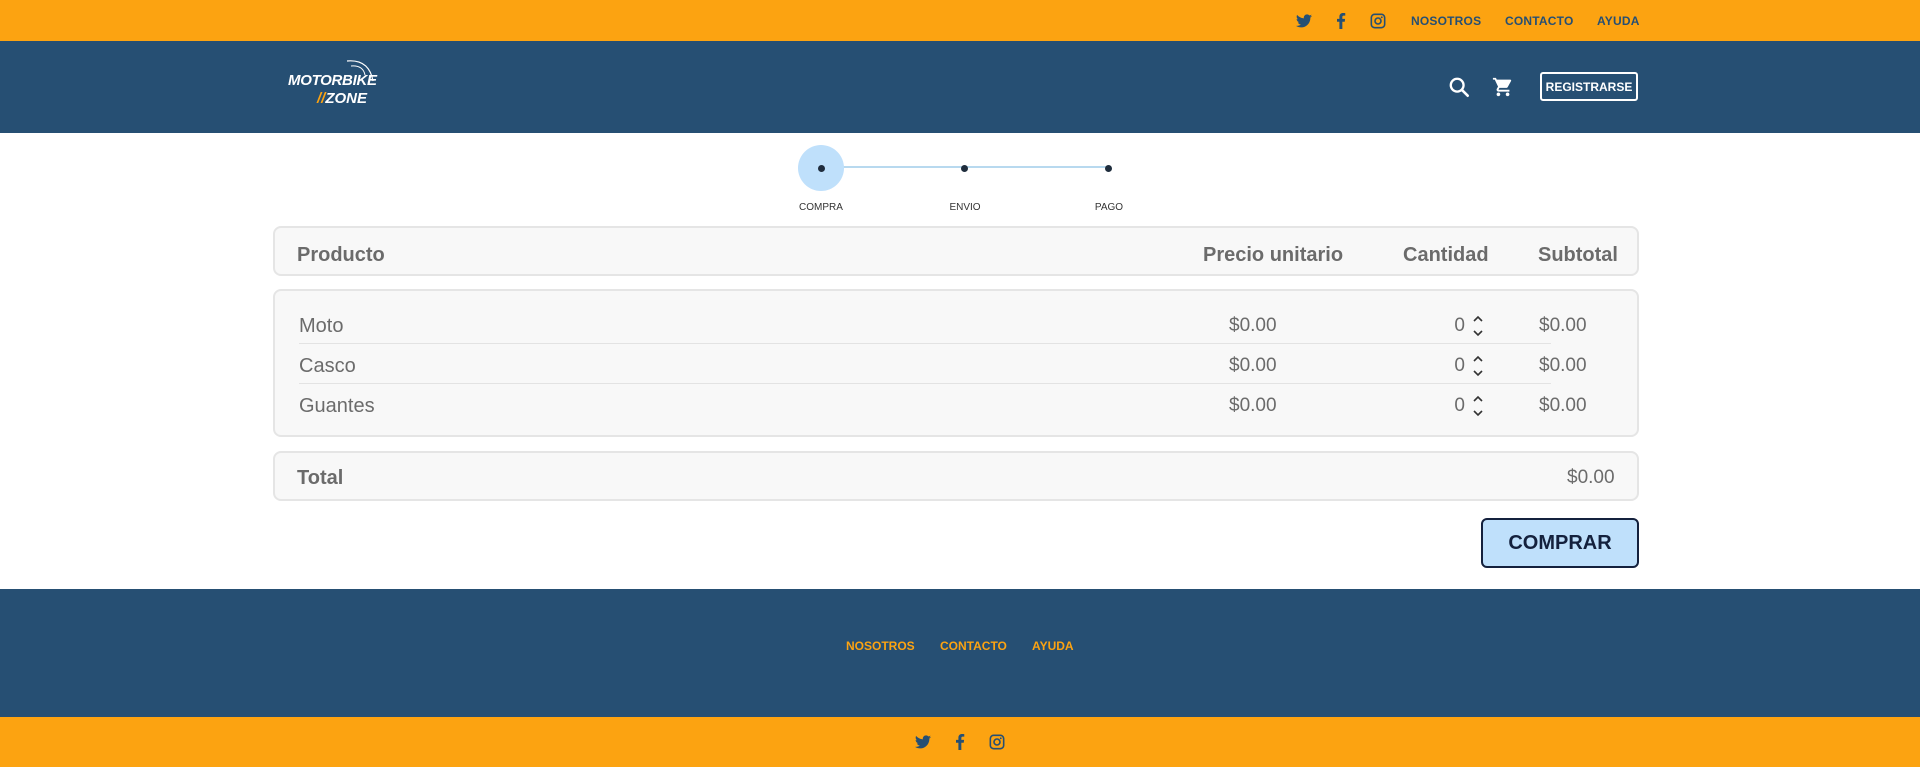 The height and width of the screenshot is (767, 1920). I want to click on table-row: Guantes $0.00 0 $0.00, so click(954, 405).